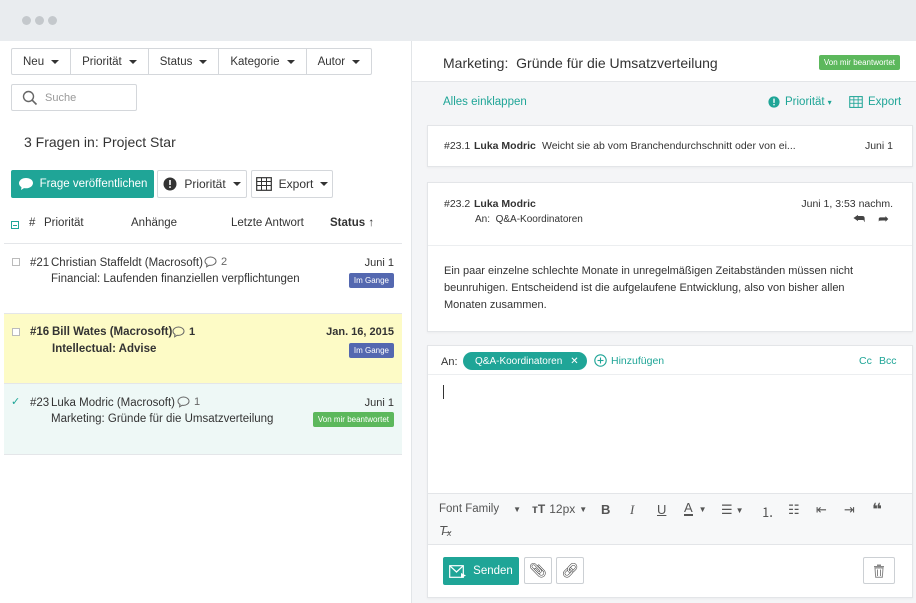 The width and height of the screenshot is (916, 603). I want to click on priority-button: Priorität, so click(202, 184).